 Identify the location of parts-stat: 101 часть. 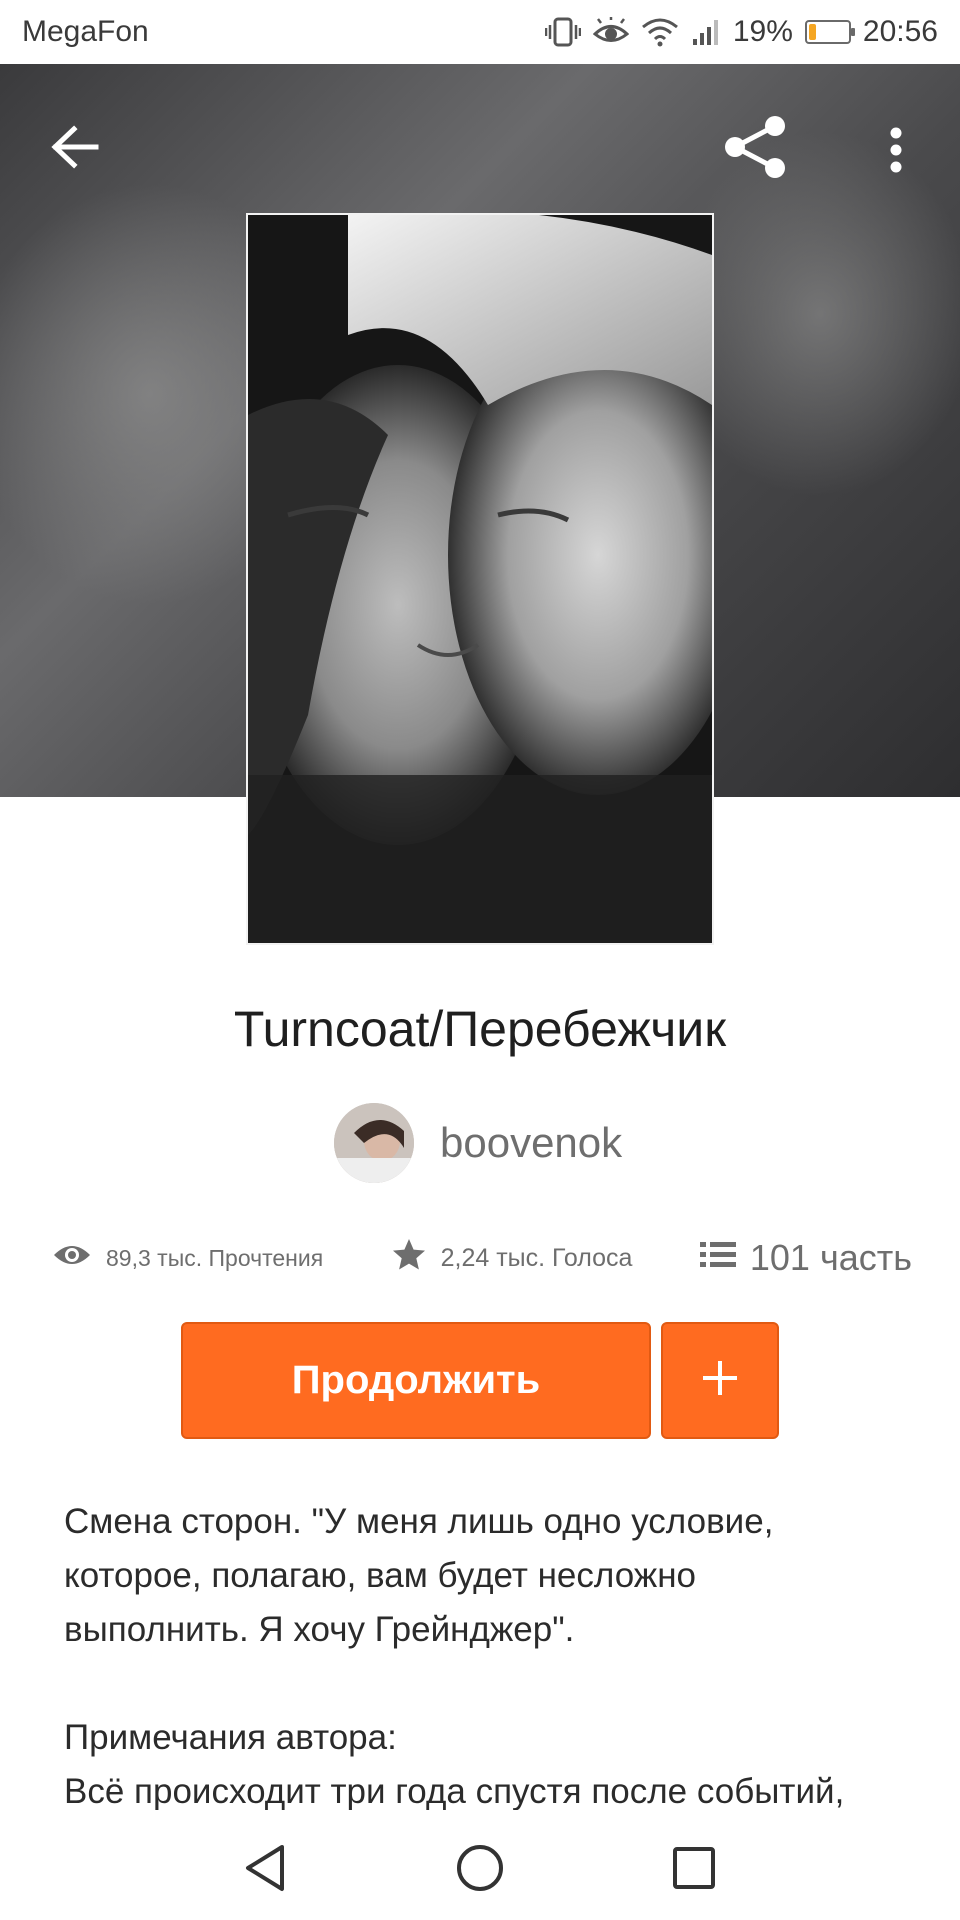
(805, 1258).